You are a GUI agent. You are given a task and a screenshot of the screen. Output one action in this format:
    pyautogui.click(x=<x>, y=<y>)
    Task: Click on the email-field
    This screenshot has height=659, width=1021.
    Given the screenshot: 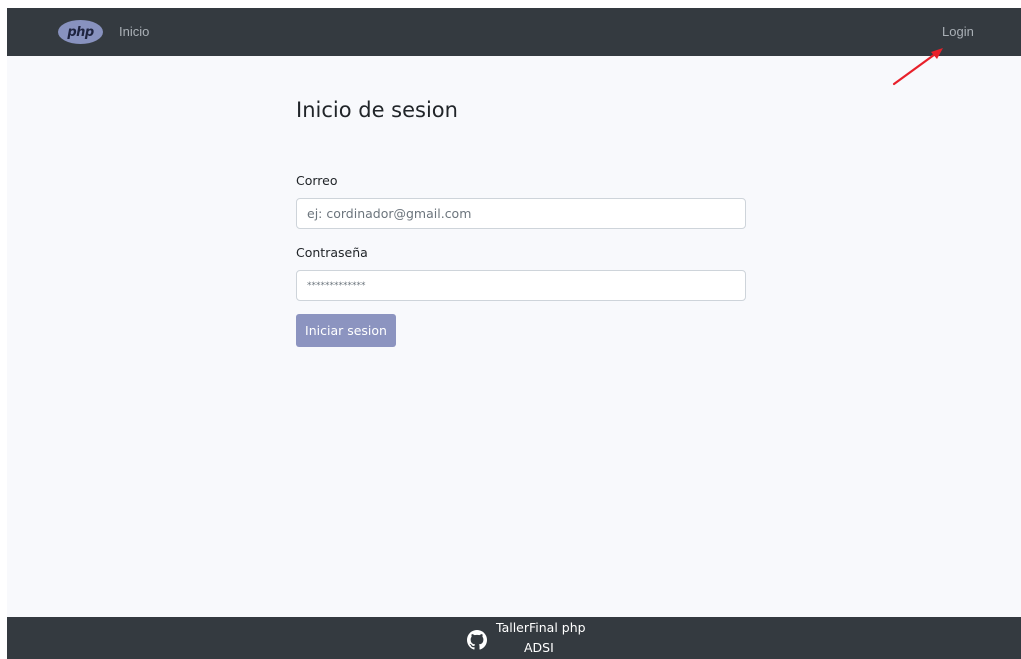 What is the action you would take?
    pyautogui.click(x=521, y=213)
    